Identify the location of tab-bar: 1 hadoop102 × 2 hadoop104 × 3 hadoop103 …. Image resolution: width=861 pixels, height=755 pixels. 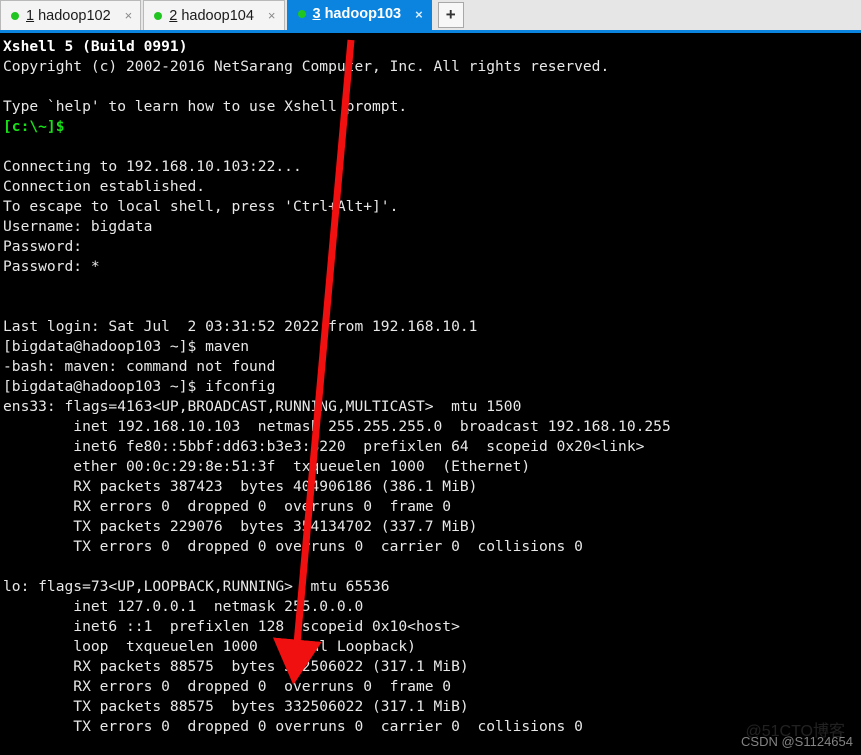
(430, 16).